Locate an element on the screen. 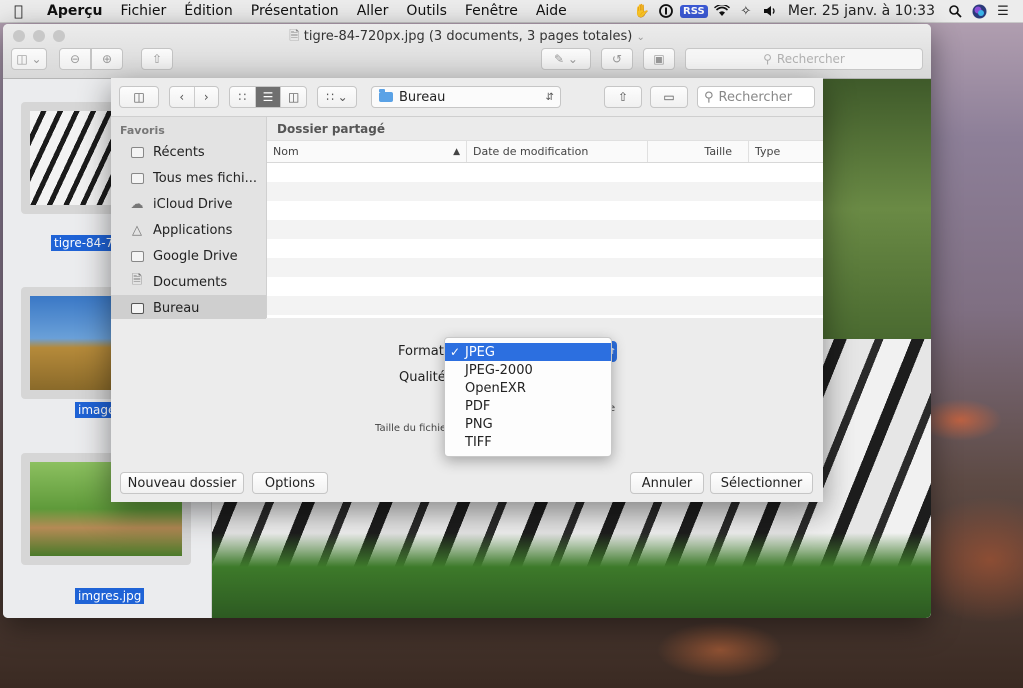 The width and height of the screenshot is (1023, 688). bluetooth-icon: ✧ is located at coordinates (746, 11).